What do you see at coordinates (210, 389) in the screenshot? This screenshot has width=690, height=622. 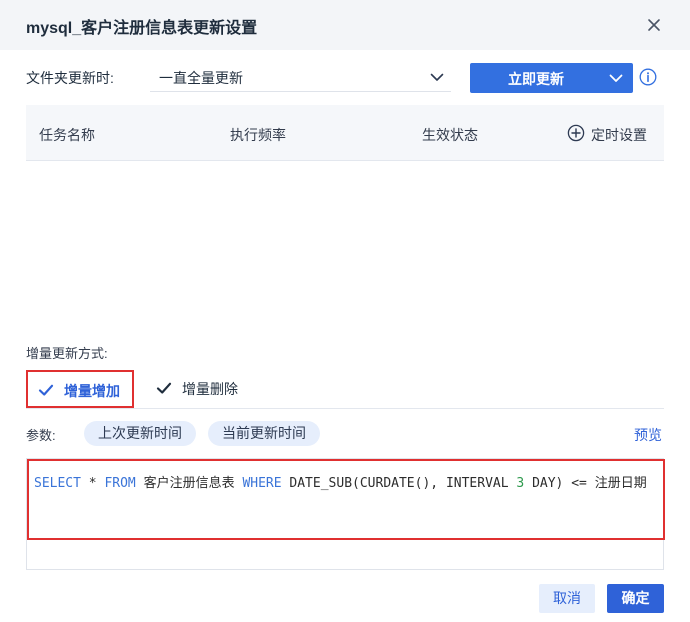 I see `tab-incremental-delete-label: 增量删除` at bounding box center [210, 389].